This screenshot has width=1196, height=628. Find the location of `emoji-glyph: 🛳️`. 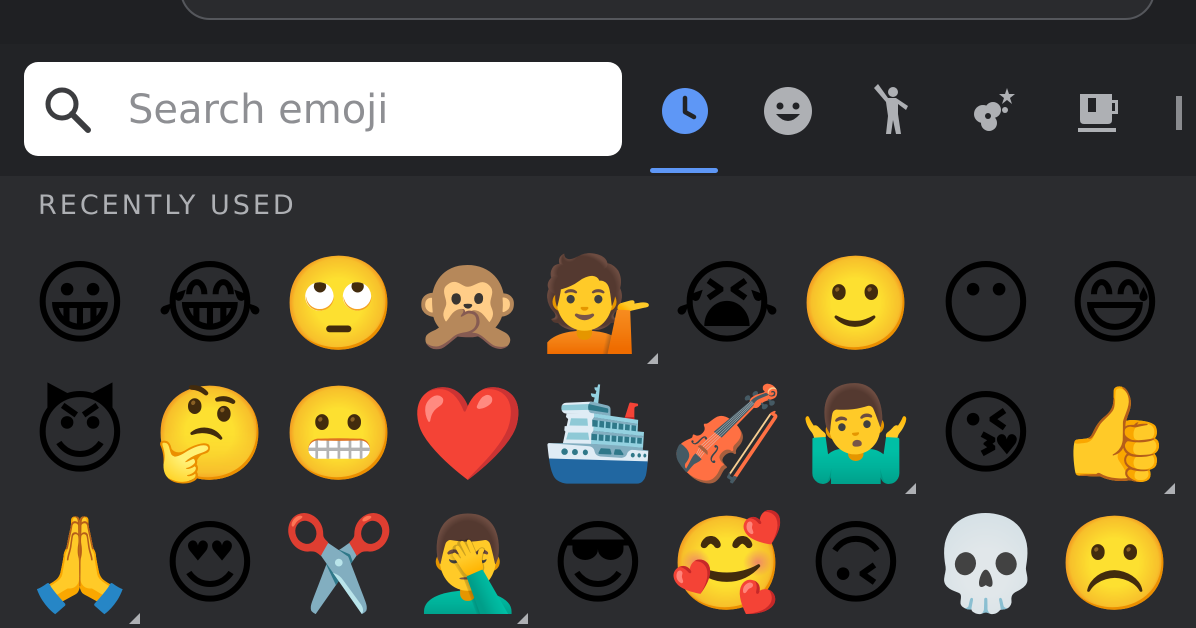

emoji-glyph: 🛳️ is located at coordinates (598, 433).